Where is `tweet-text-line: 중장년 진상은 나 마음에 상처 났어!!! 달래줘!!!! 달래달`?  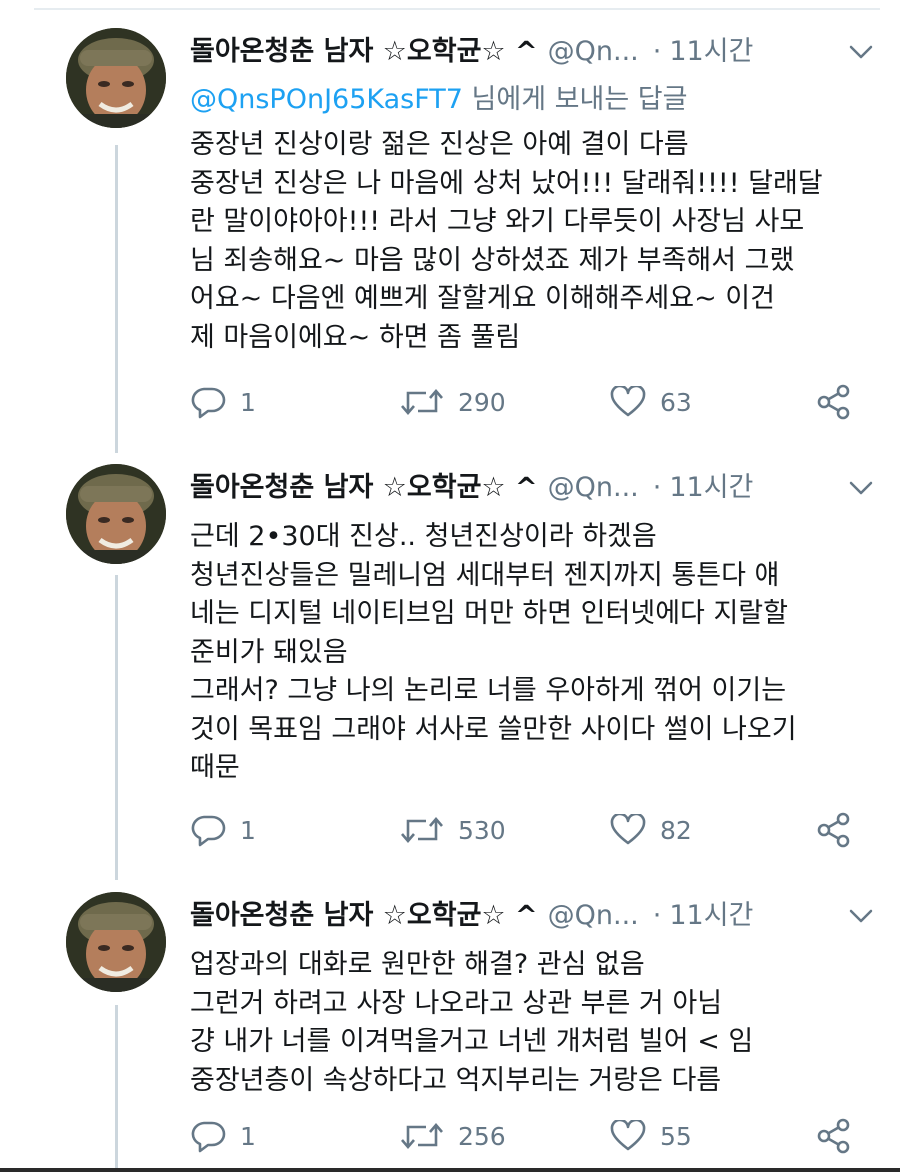 tweet-text-line: 중장년 진상은 나 마음에 상처 났어!!! 달래줘!!!! 달래달 is located at coordinates (506, 183).